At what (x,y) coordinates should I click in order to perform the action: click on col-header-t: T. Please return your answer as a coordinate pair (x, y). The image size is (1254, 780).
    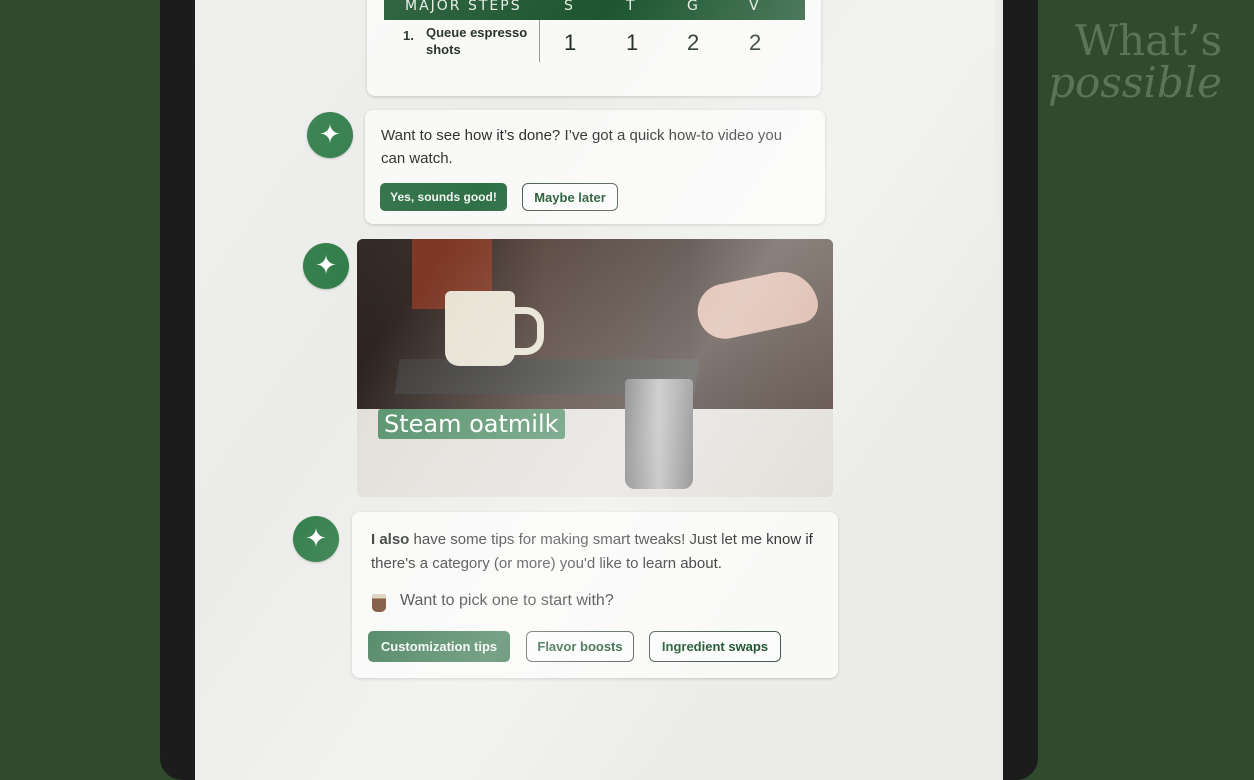
    Looking at the image, I should click on (631, 7).